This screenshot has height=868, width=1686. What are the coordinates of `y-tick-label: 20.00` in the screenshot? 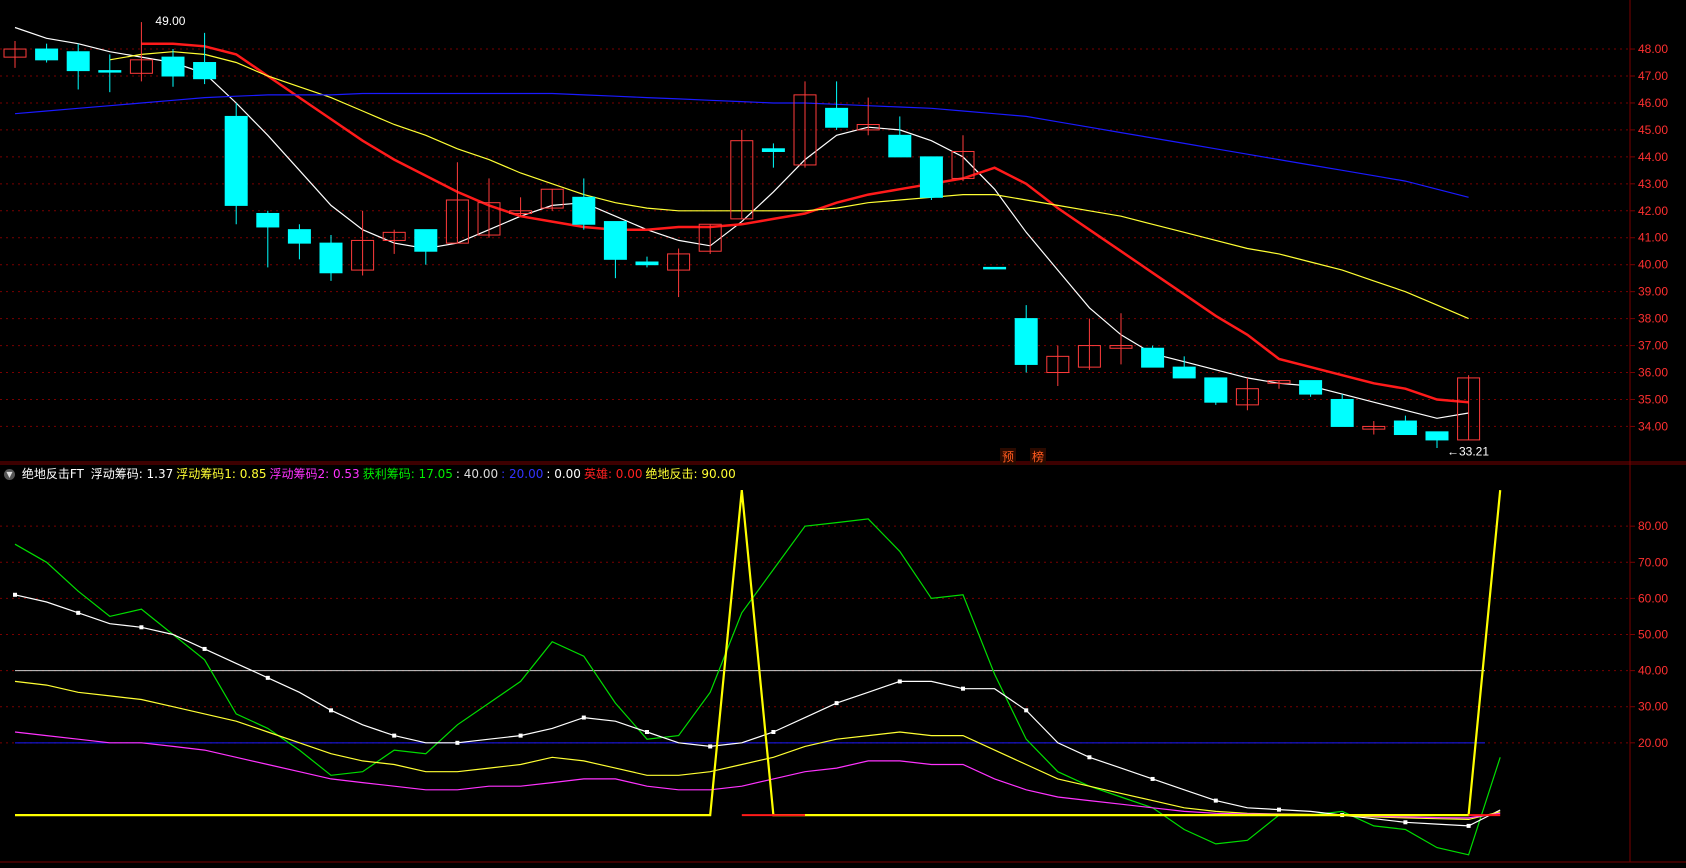 It's located at (1653, 743).